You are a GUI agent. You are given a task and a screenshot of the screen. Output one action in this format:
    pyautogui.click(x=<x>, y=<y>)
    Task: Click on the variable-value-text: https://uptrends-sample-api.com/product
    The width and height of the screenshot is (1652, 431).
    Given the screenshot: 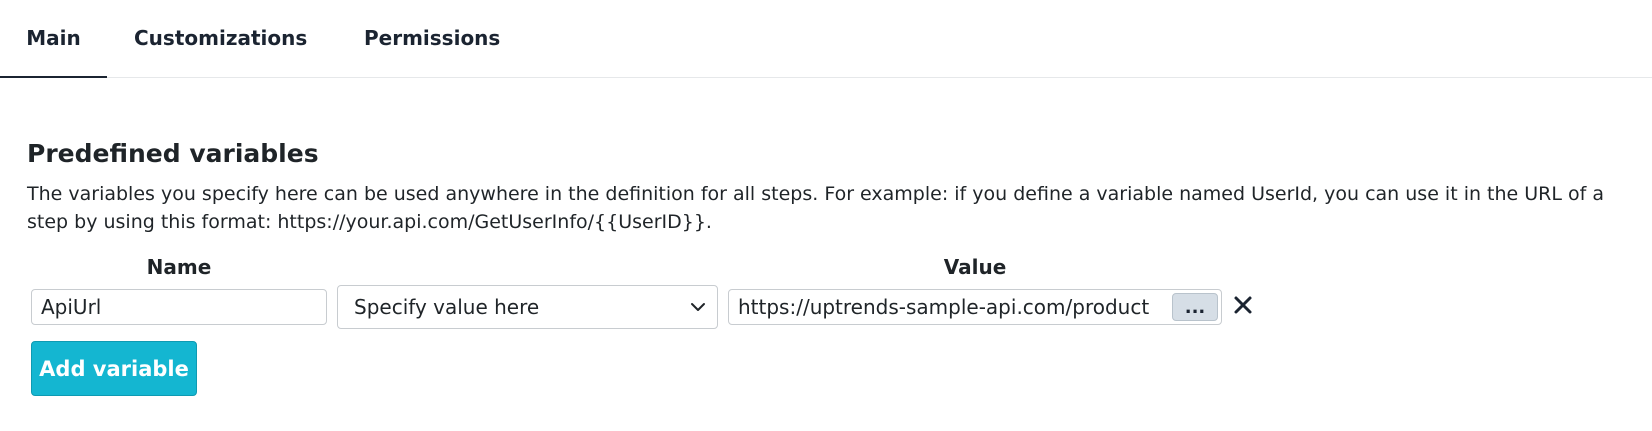 What is the action you would take?
    pyautogui.click(x=954, y=307)
    